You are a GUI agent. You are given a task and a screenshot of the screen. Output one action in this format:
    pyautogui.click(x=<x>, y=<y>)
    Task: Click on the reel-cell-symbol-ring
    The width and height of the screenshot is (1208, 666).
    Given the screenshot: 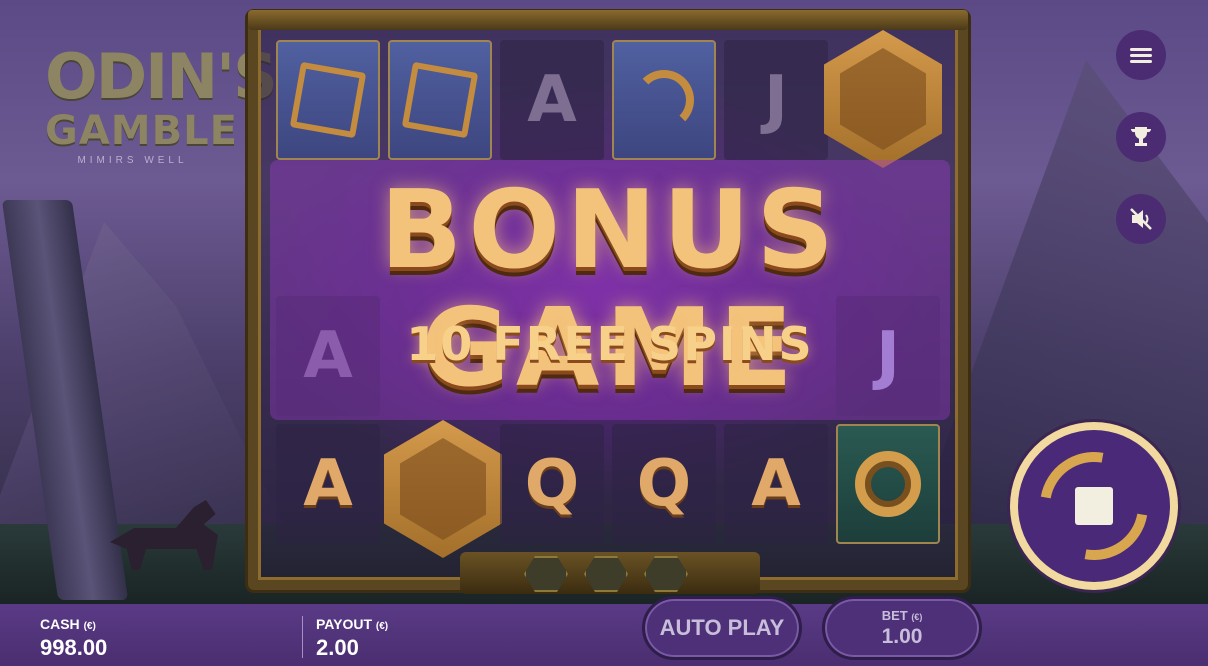 What is the action you would take?
    pyautogui.click(x=888, y=484)
    